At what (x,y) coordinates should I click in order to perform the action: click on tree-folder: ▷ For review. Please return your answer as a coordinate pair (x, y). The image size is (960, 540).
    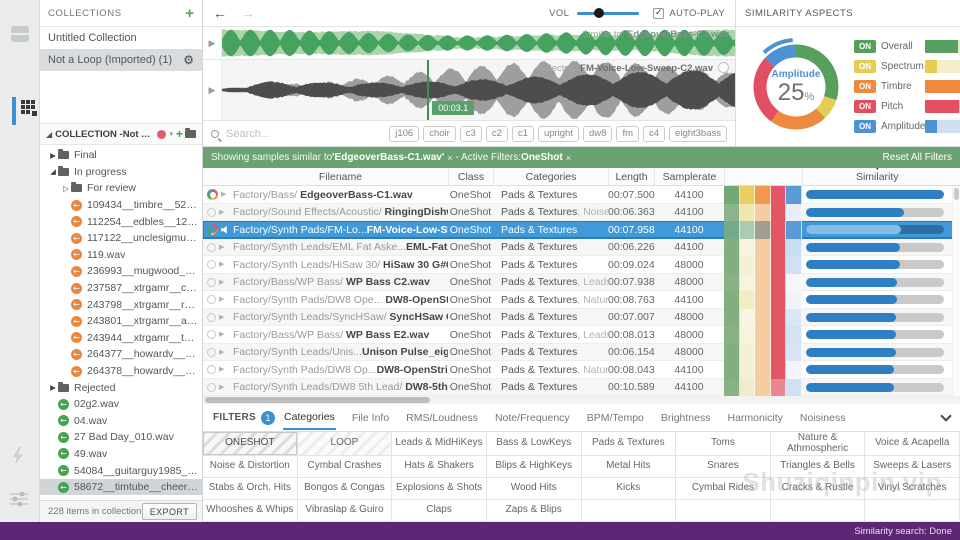
    Looking at the image, I should click on (121, 188).